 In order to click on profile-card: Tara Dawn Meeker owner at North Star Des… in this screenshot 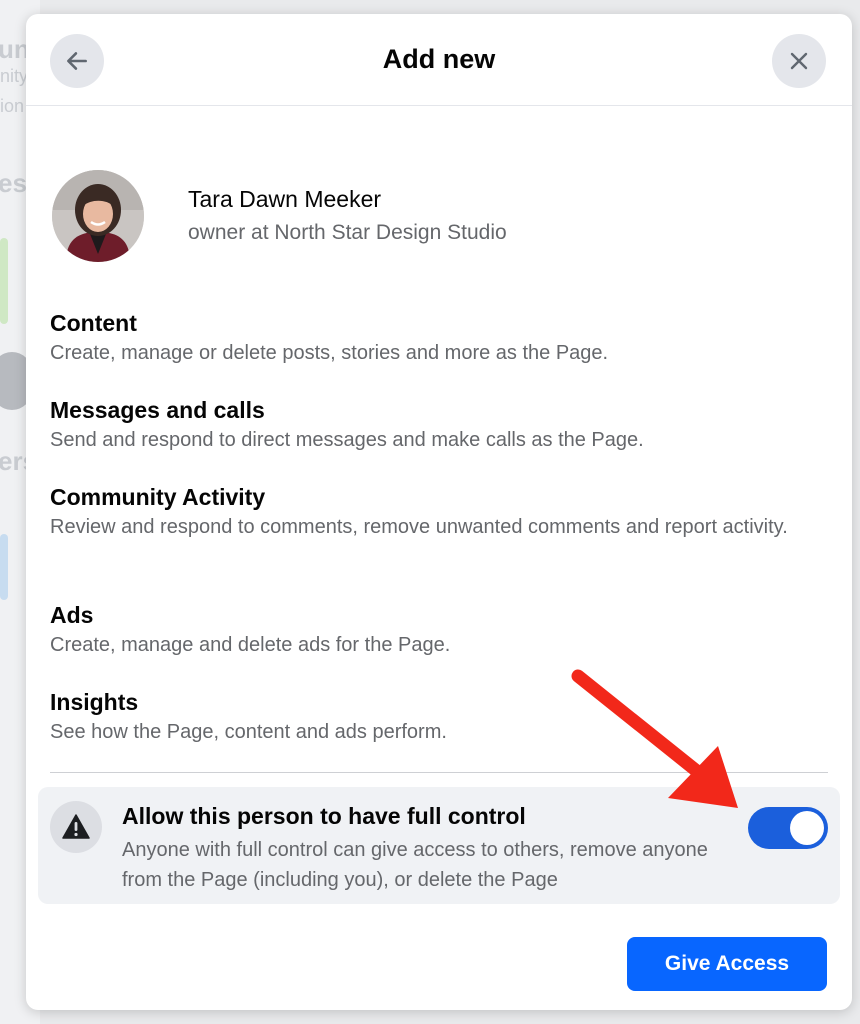, I will do `click(402, 216)`.